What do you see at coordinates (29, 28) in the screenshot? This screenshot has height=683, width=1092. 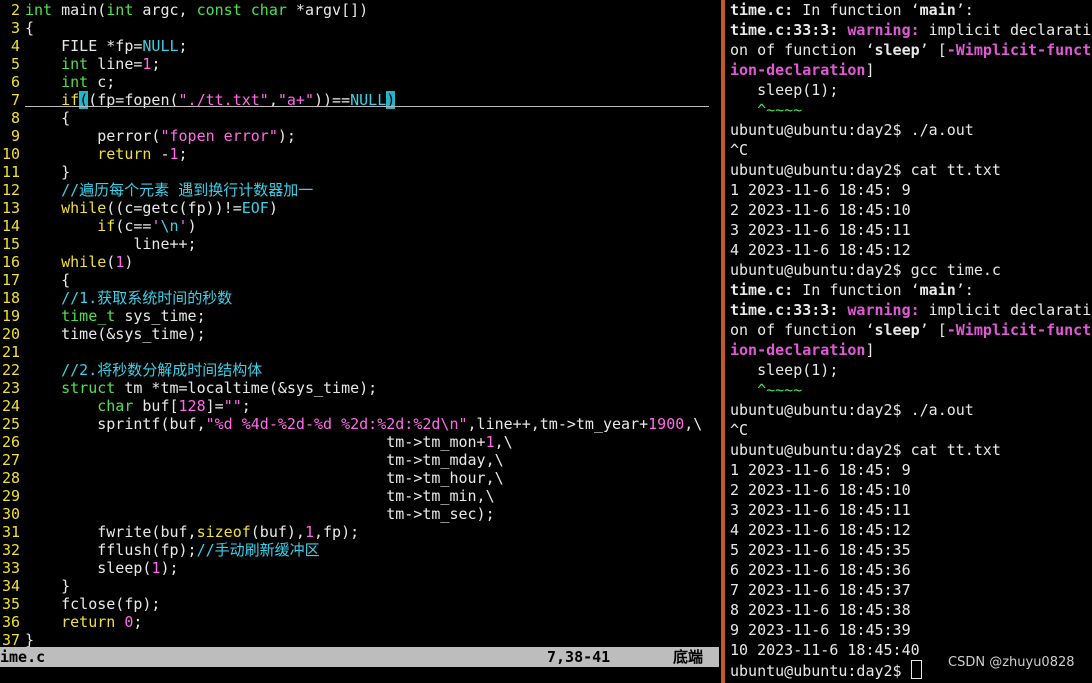 I see `code-text: {` at bounding box center [29, 28].